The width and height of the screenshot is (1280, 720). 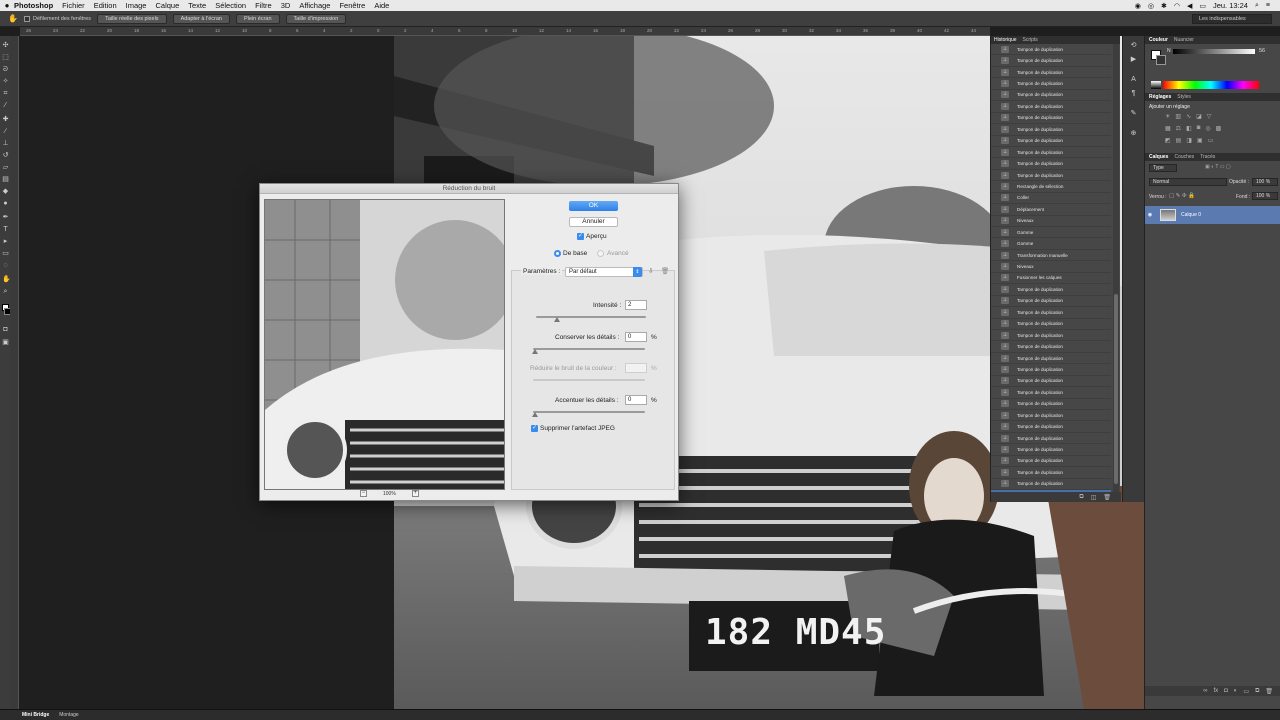 I want to click on color-spectrum, so click(x=1211, y=85).